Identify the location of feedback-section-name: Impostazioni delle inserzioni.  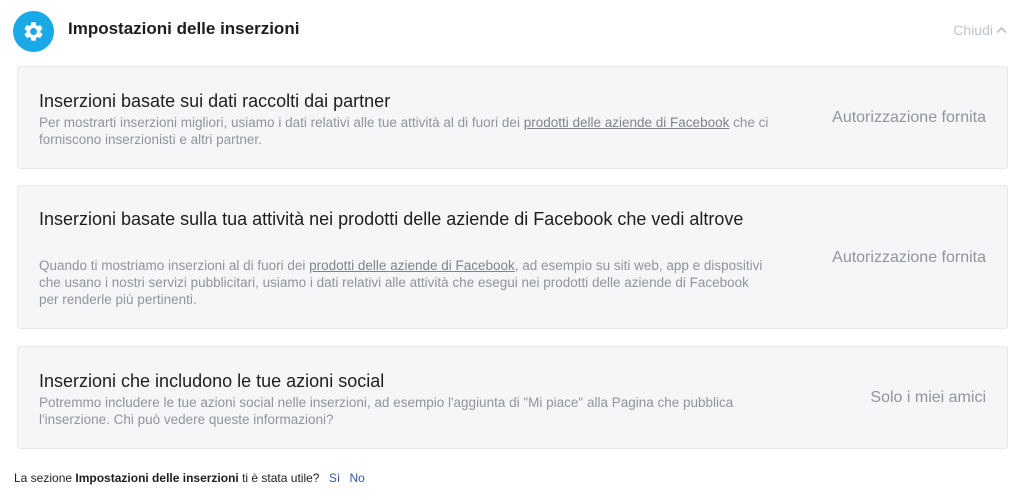
(157, 478).